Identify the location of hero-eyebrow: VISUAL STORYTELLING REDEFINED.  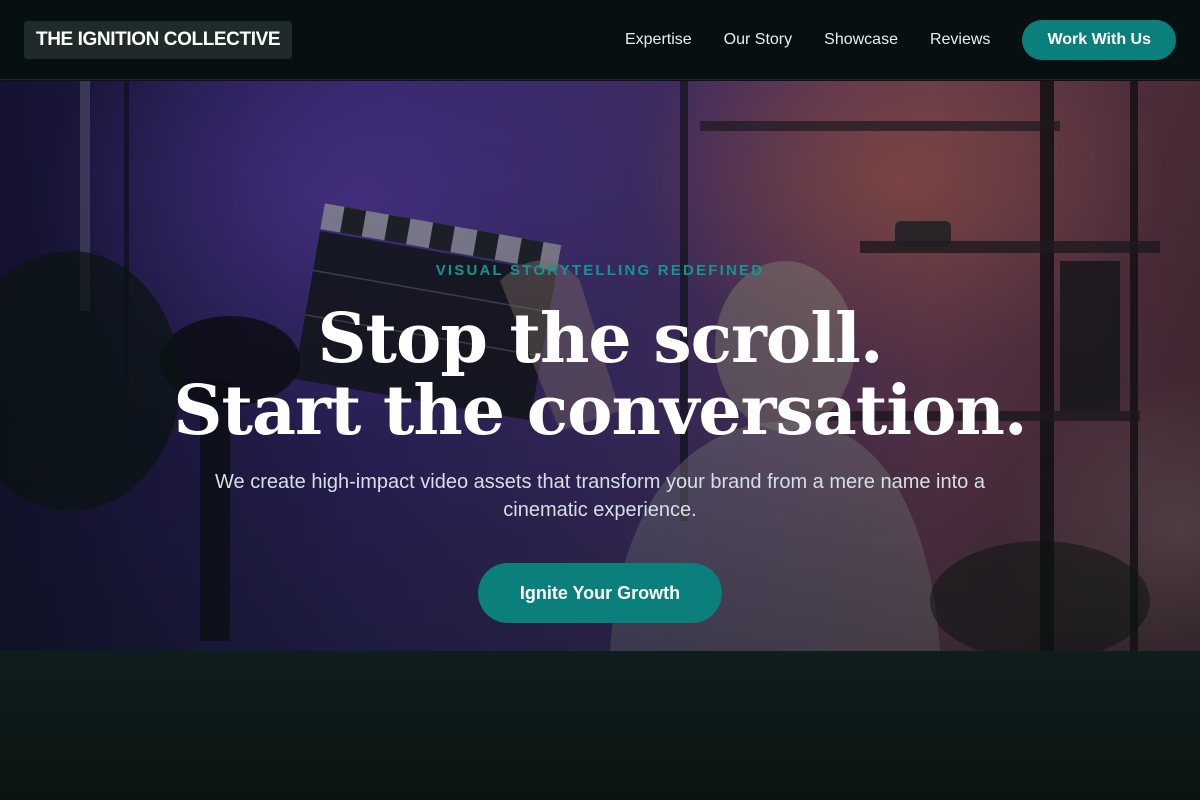
(600, 270).